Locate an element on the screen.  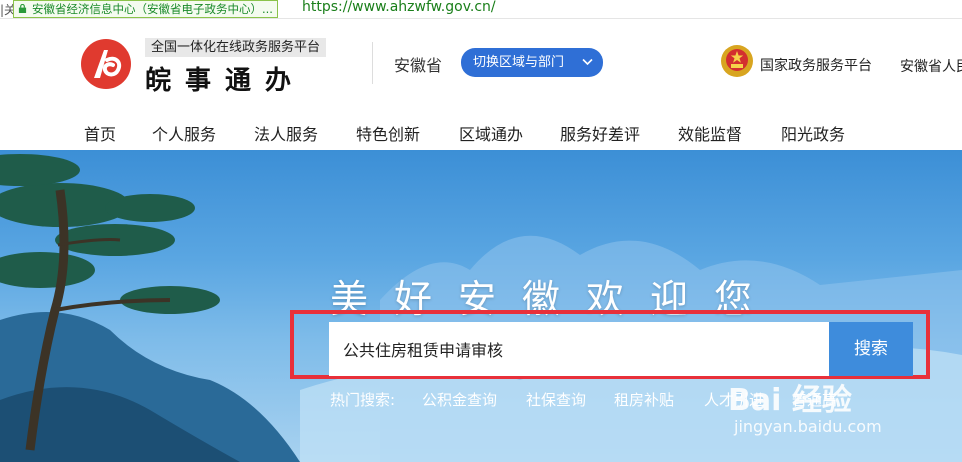
nav-item-personal: 个人服务 is located at coordinates (184, 133).